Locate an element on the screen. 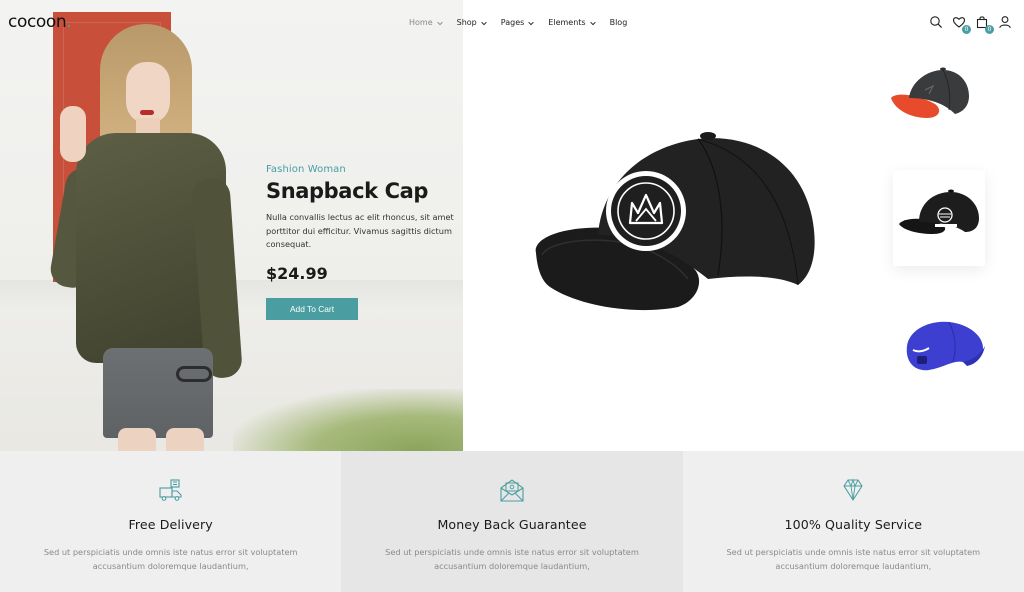  nav-item-elements: Elements is located at coordinates (572, 22).